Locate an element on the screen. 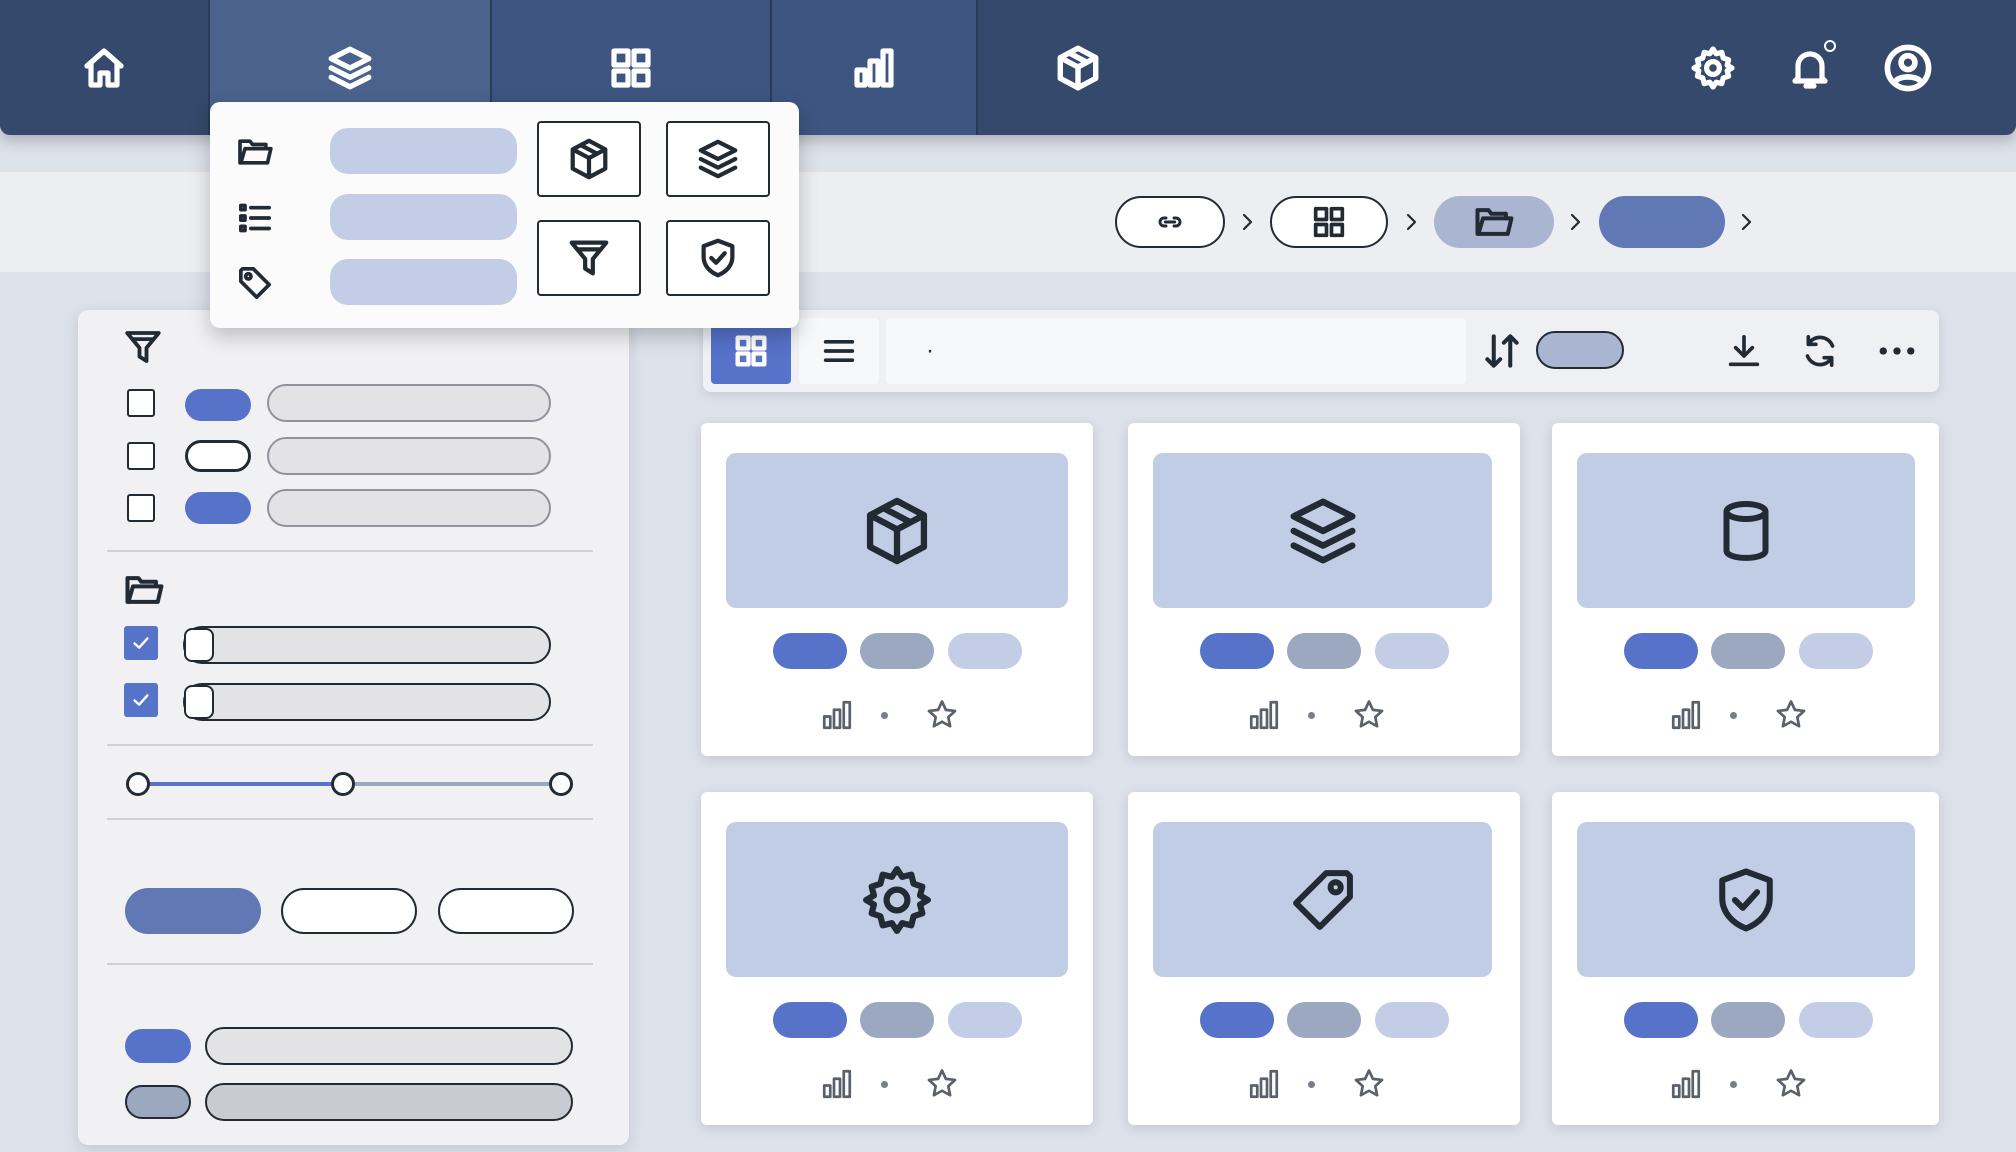  profile-button is located at coordinates (1908, 67).